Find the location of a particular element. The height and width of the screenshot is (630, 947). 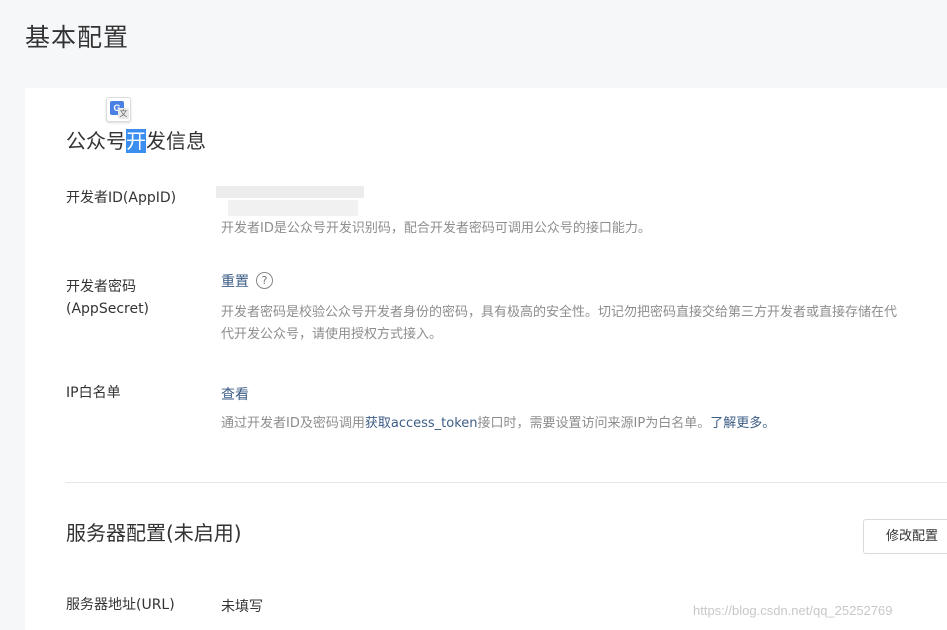

view-whitelist-link: 查看 is located at coordinates (235, 394).